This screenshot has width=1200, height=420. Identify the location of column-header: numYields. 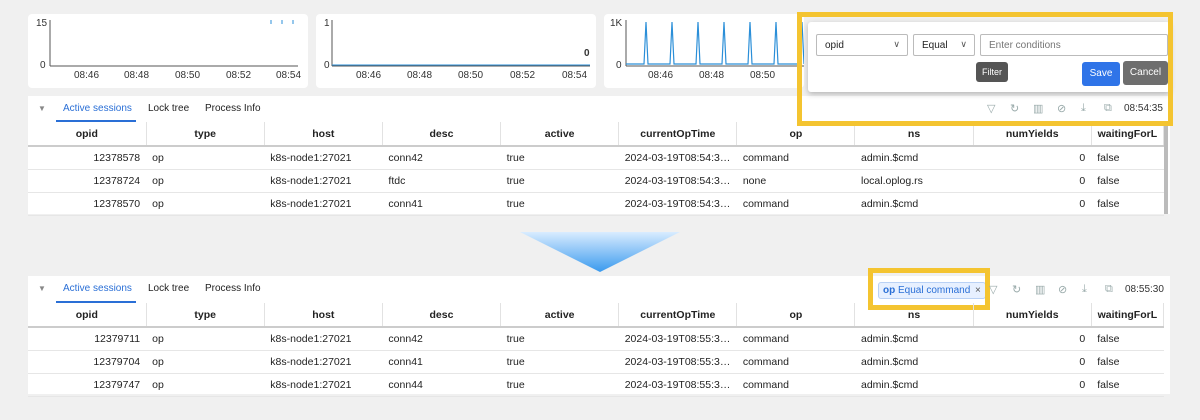
(1032, 315).